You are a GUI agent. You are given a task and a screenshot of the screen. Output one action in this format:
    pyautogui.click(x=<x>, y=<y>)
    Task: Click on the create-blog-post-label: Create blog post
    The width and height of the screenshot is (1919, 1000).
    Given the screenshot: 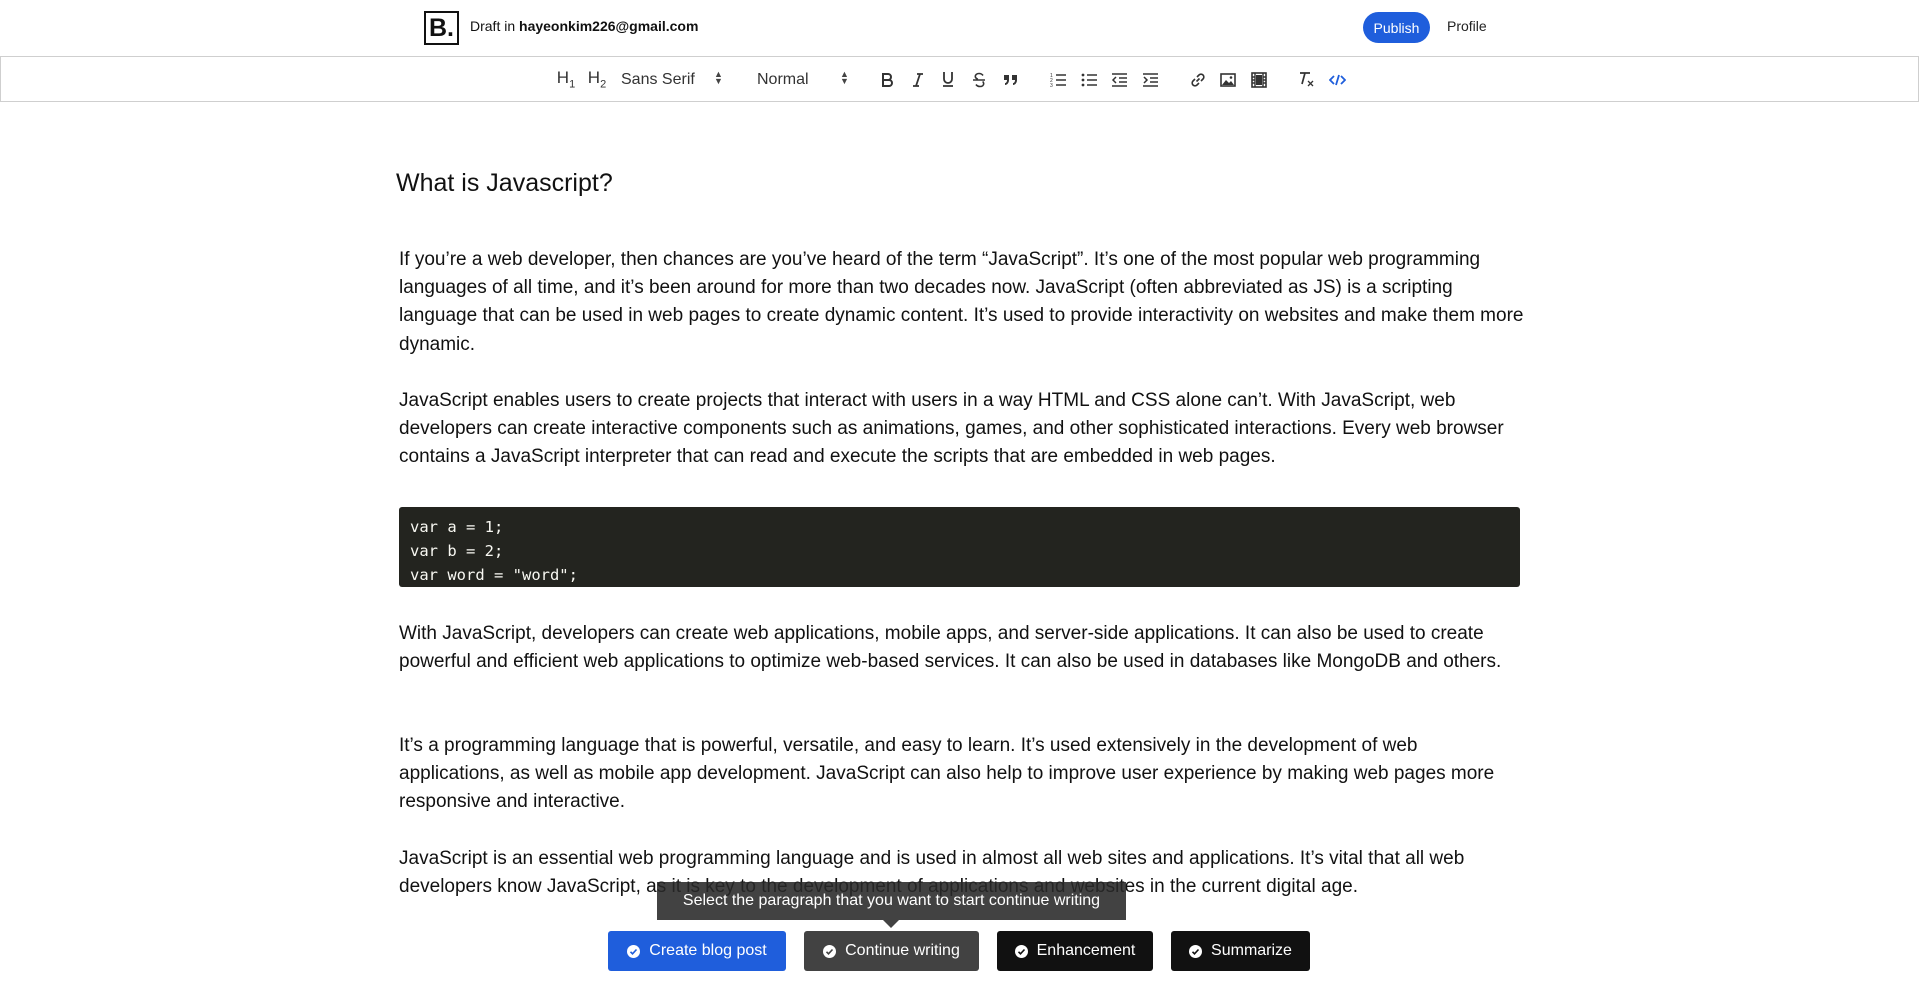 What is the action you would take?
    pyautogui.click(x=708, y=950)
    